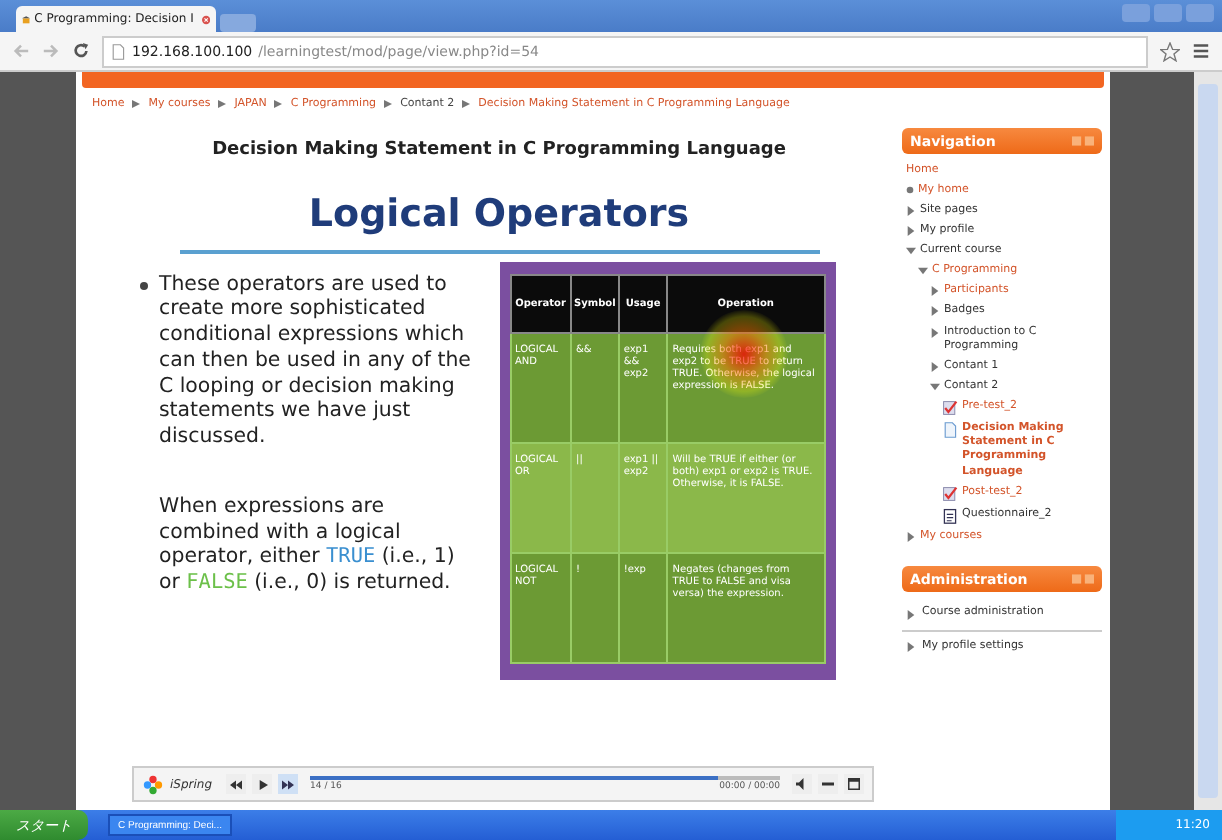 Image resolution: width=1222 pixels, height=840 pixels. I want to click on scrollbar, so click(1208, 441).